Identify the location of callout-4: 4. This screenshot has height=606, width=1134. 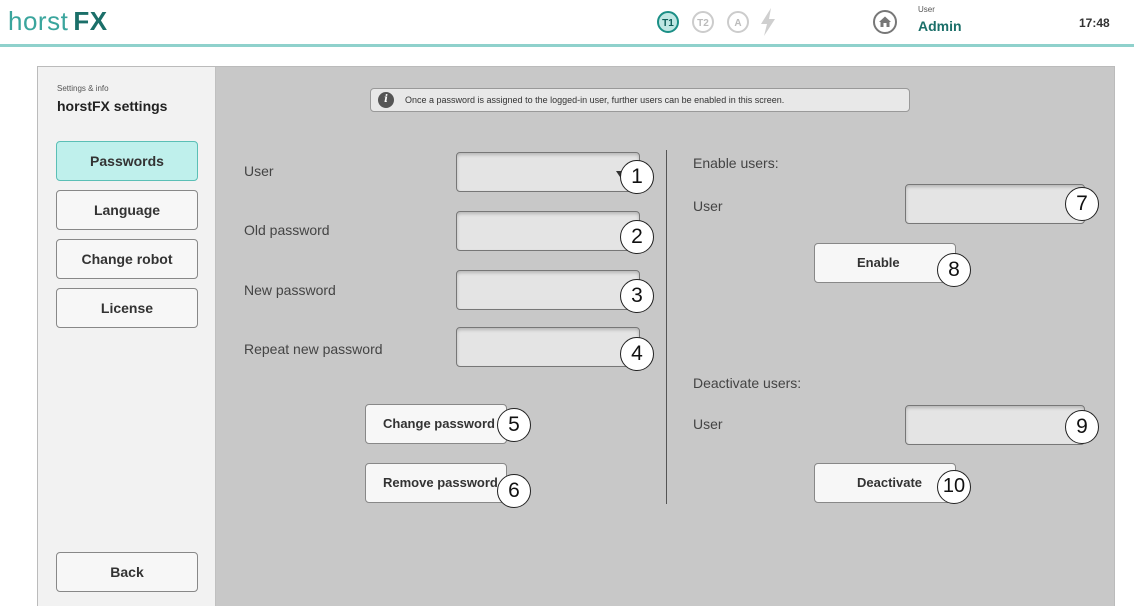
(637, 354).